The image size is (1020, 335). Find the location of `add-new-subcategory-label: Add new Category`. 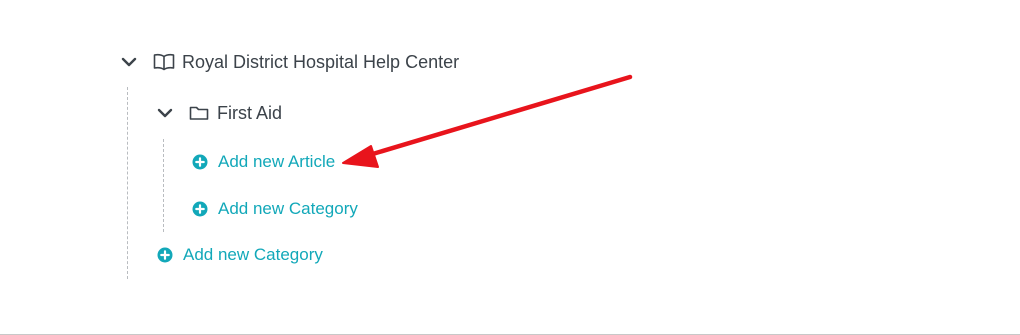

add-new-subcategory-label: Add new Category is located at coordinates (288, 208).